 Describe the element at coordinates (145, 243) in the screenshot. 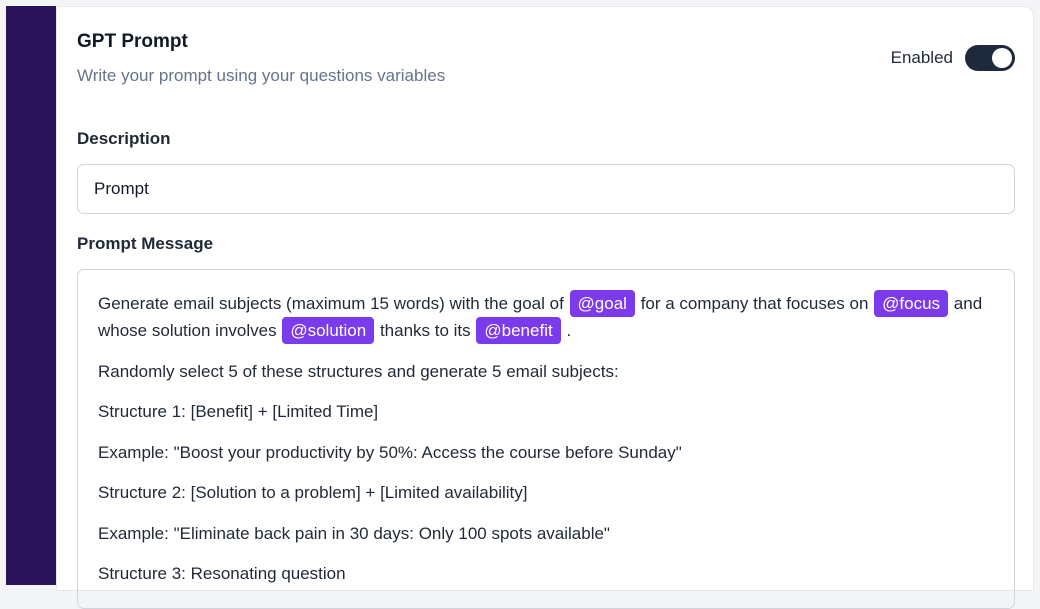

I see `prompt-message-label: Prompt Message` at that location.